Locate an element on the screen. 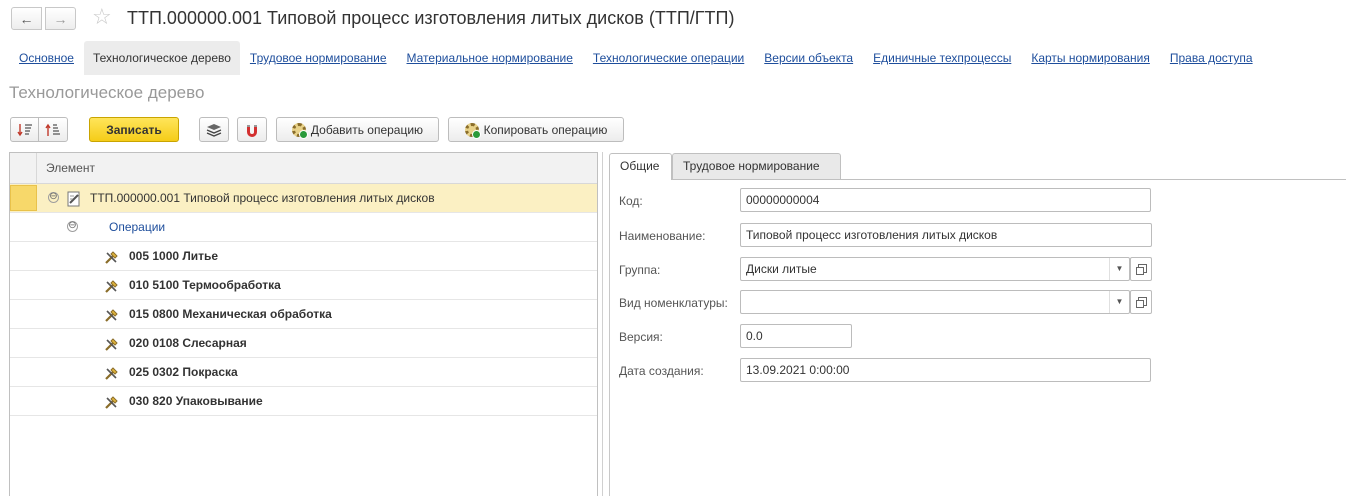 This screenshot has height=496, width=1346. tree-row-operation: 005 1000 Литье is located at coordinates (303, 256).